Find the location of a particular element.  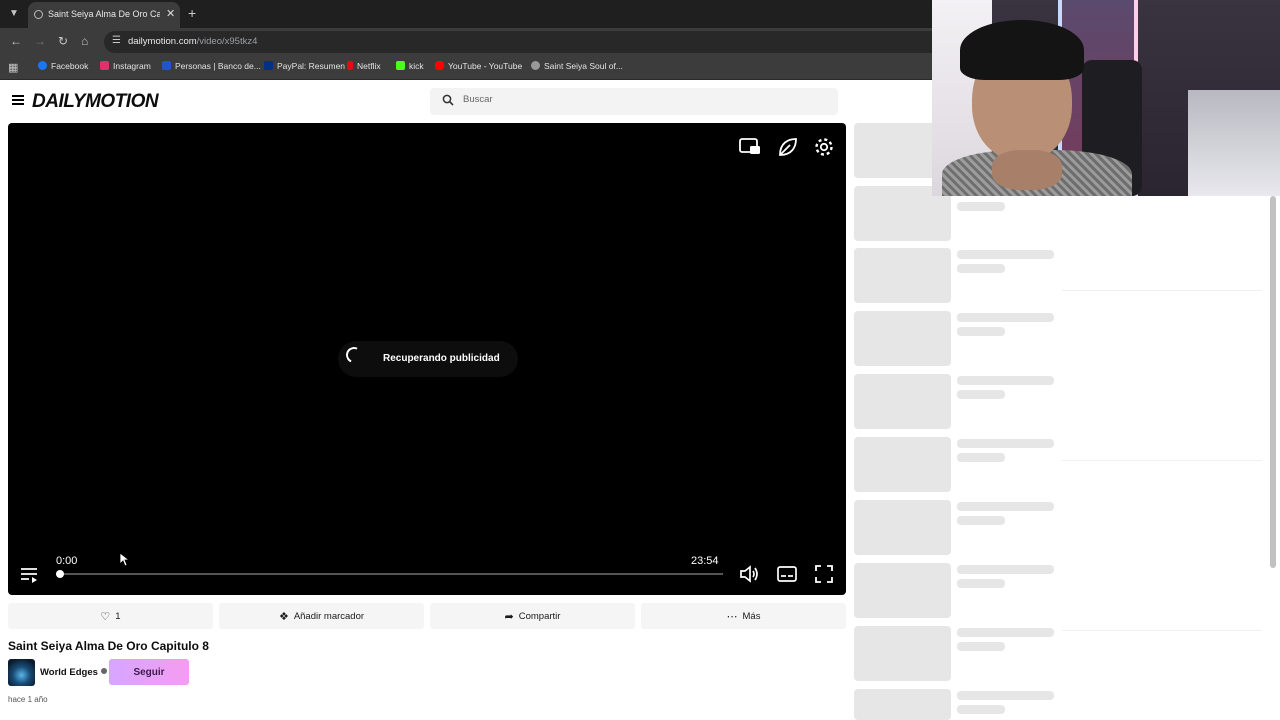

loading-spinner-icon is located at coordinates (354, 355).